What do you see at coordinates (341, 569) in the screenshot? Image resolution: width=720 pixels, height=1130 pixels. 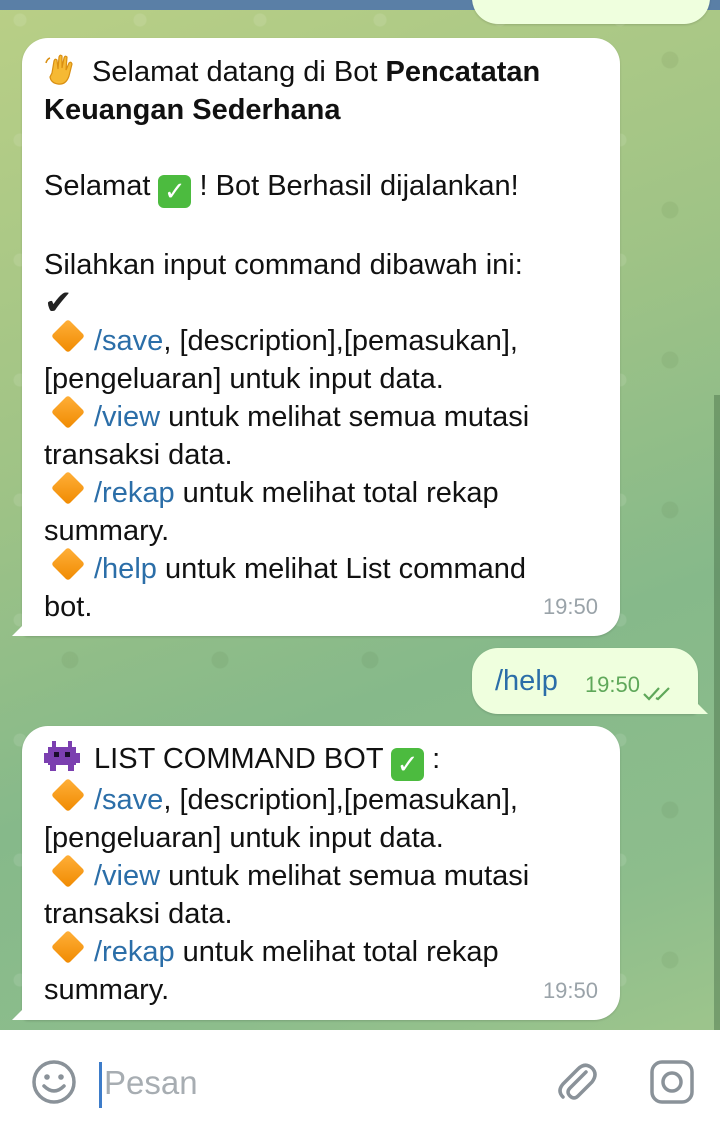 I see `command-desc: untuk melihat List command` at bounding box center [341, 569].